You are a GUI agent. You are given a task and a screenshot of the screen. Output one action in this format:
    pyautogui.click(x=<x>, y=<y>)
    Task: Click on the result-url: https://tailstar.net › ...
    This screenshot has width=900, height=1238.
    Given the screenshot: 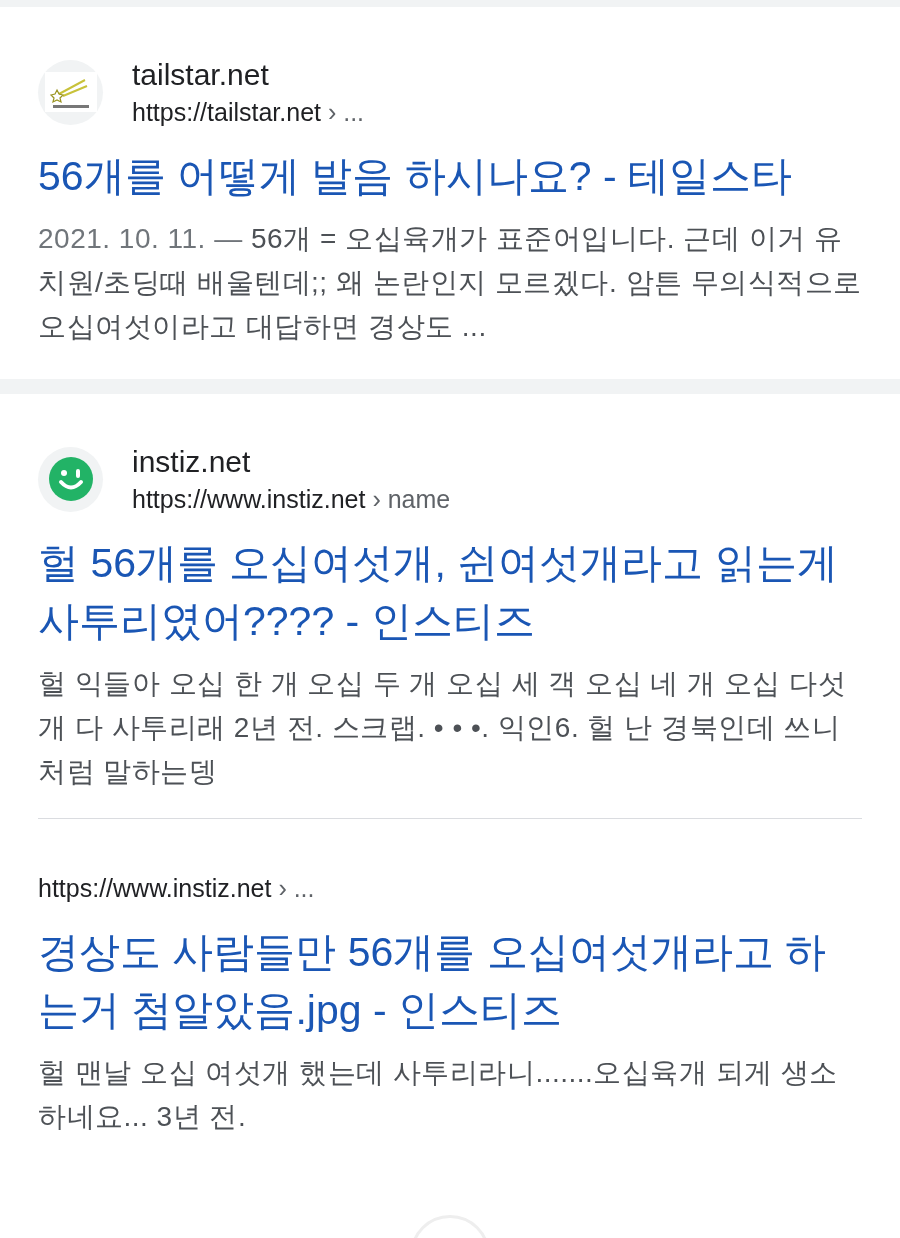 What is the action you would take?
    pyautogui.click(x=248, y=112)
    